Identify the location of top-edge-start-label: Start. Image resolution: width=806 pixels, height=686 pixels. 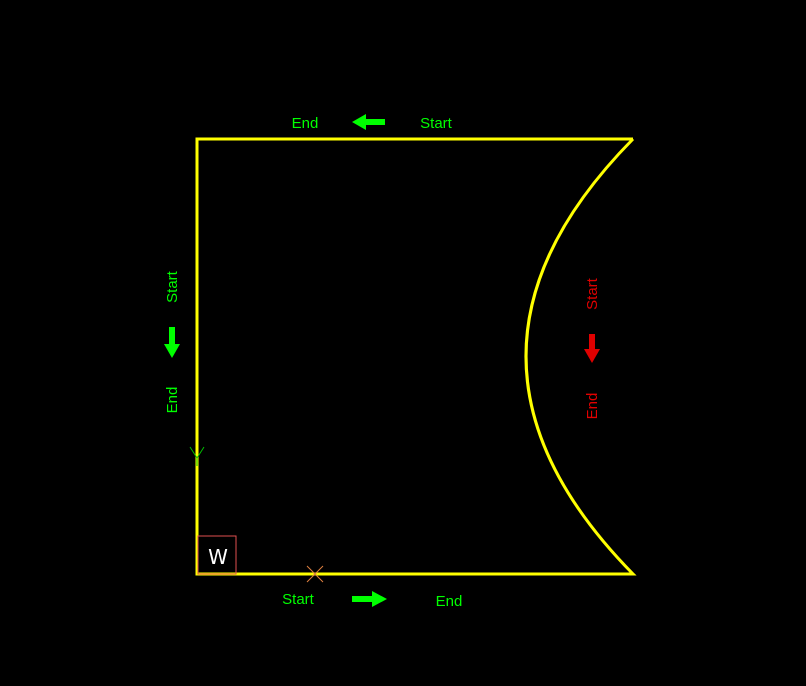
(436, 123).